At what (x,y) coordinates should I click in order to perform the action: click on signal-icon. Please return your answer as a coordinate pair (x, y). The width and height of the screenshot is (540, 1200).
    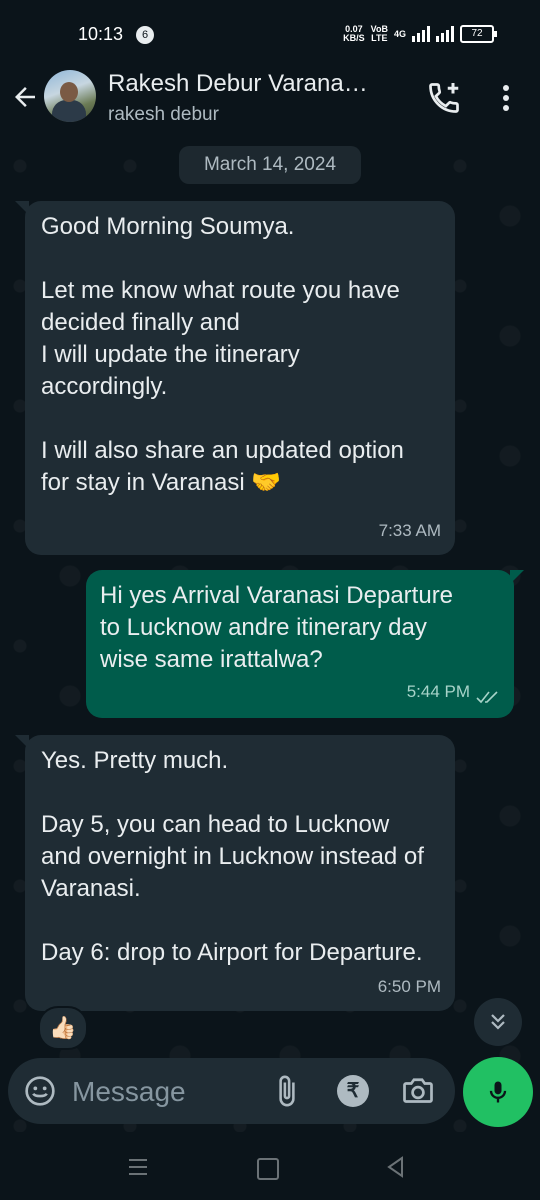
    Looking at the image, I should click on (421, 34).